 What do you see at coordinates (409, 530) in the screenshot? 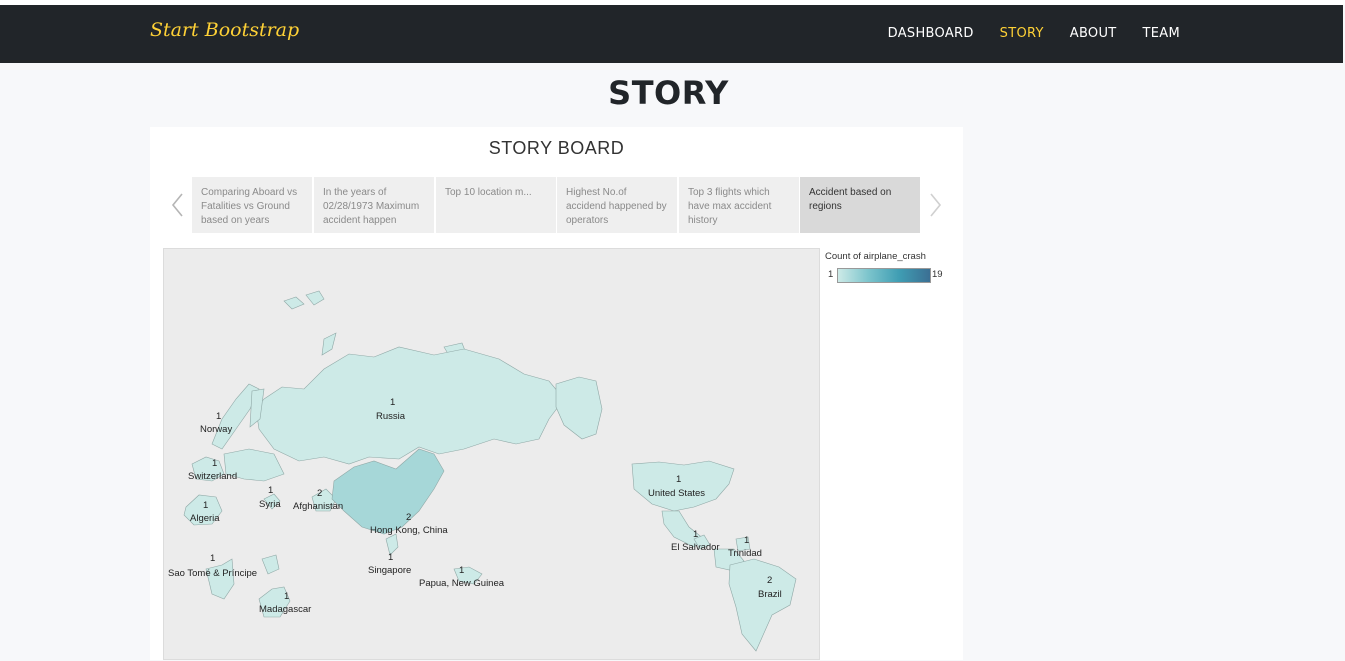
I see `region-name-hong-kong: Hong Kong, China` at bounding box center [409, 530].